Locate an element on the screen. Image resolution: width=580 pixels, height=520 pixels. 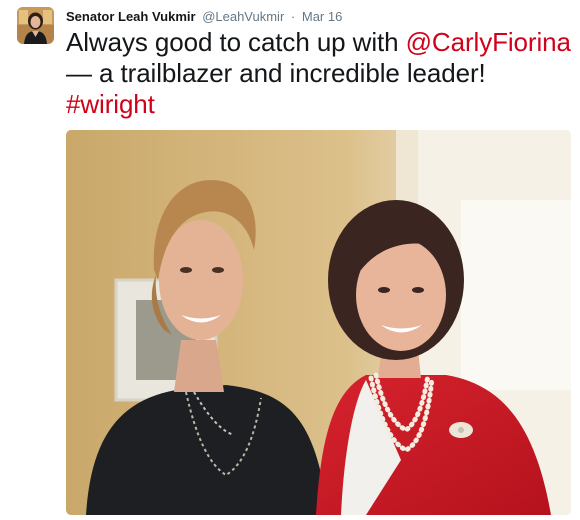
timestamp: Mar 16 is located at coordinates (322, 16).